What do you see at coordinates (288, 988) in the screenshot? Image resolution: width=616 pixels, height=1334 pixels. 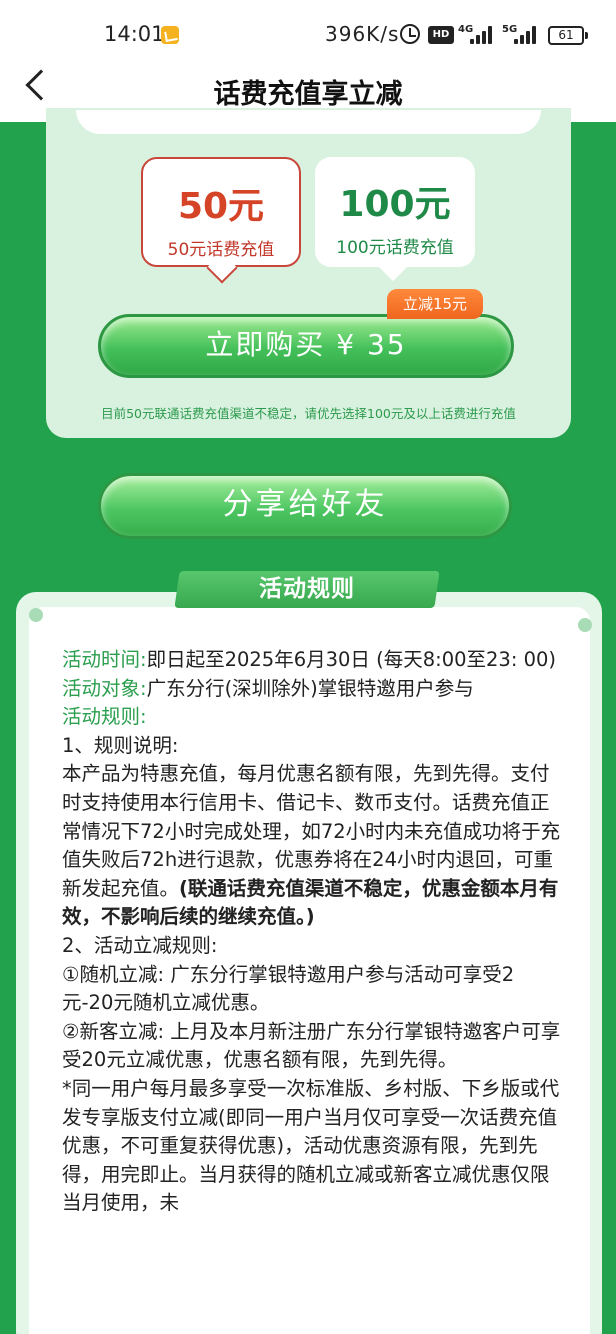 I see `section-2-item-1: ①随机立减: 广东分行掌银特邀用户参与活动可享受2元-20元随机立减优惠。` at bounding box center [288, 988].